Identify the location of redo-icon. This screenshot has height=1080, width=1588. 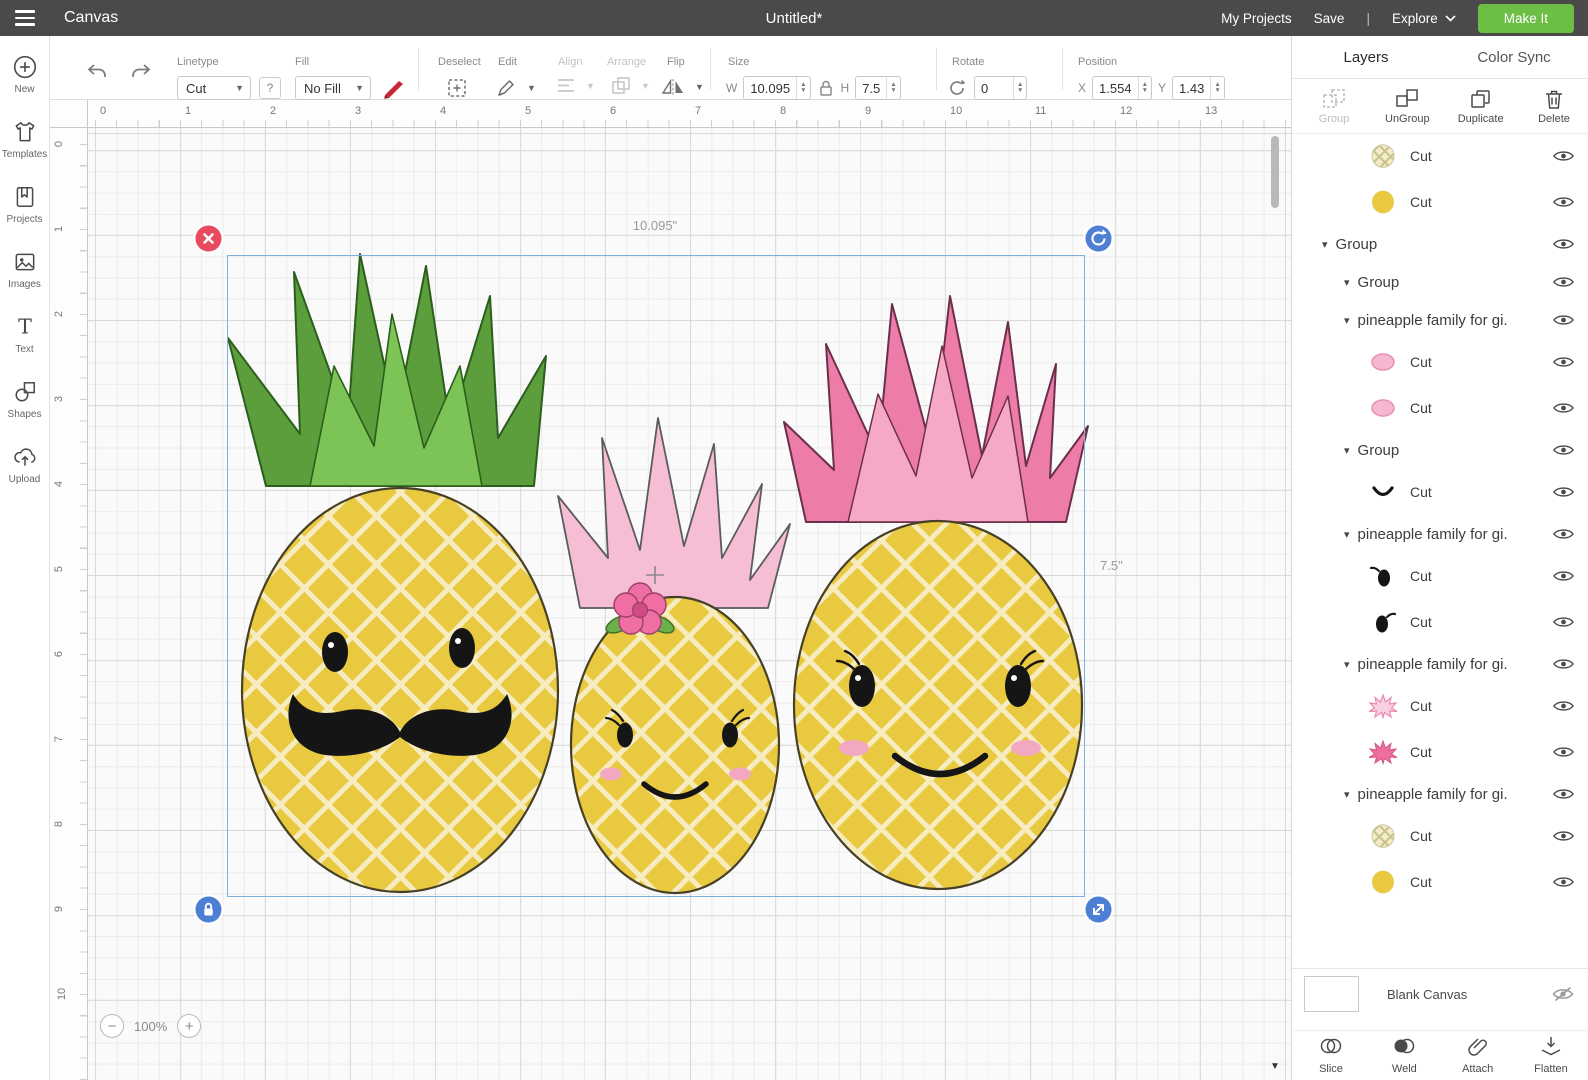
(141, 71).